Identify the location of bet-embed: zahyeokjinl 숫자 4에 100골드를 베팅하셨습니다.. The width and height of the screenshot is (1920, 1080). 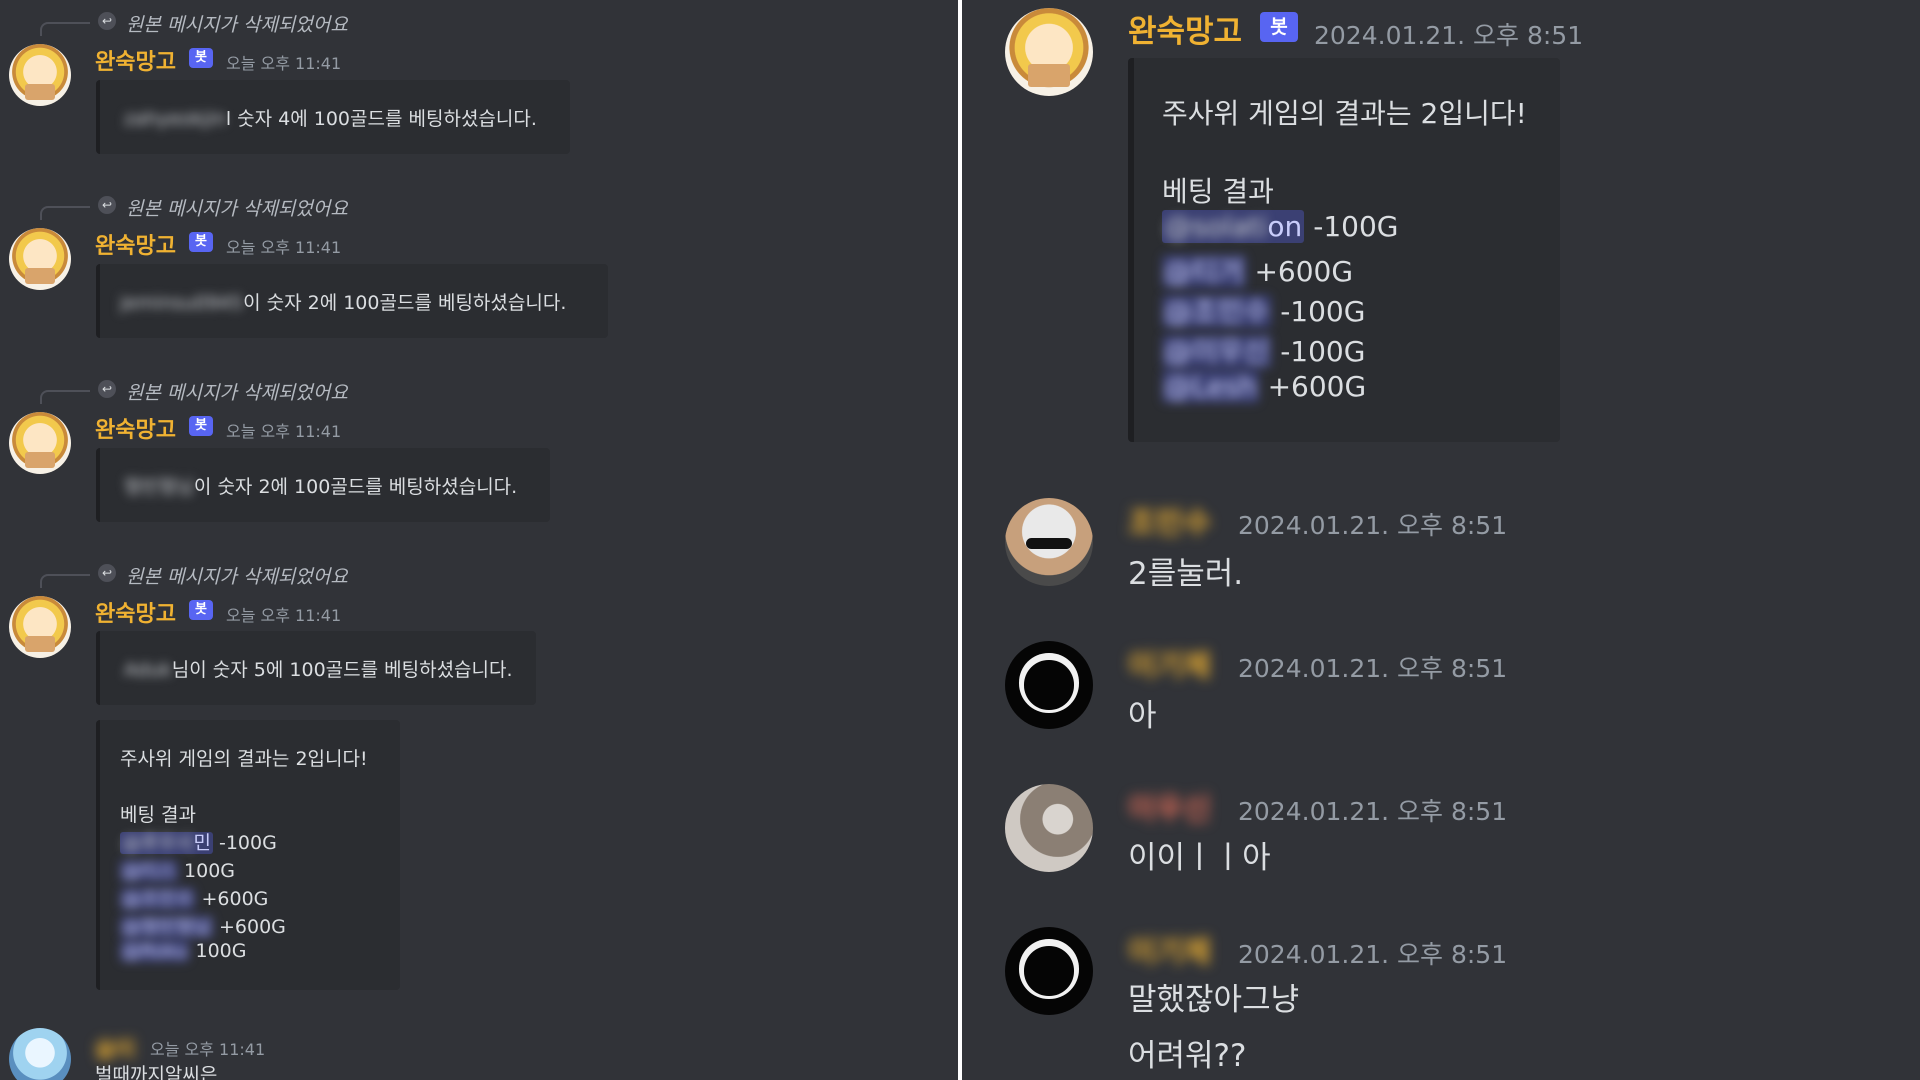
(333, 117).